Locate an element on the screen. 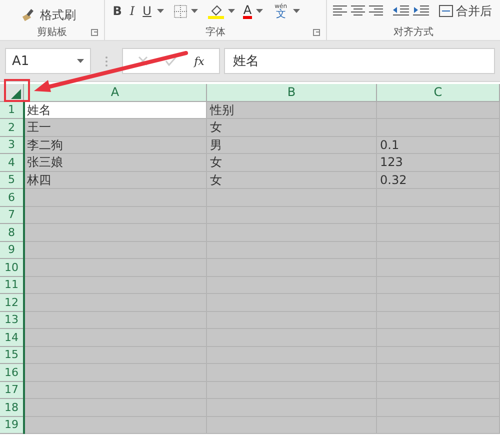 Image resolution: width=500 pixels, height=435 pixels. column-header: B is located at coordinates (292, 93).